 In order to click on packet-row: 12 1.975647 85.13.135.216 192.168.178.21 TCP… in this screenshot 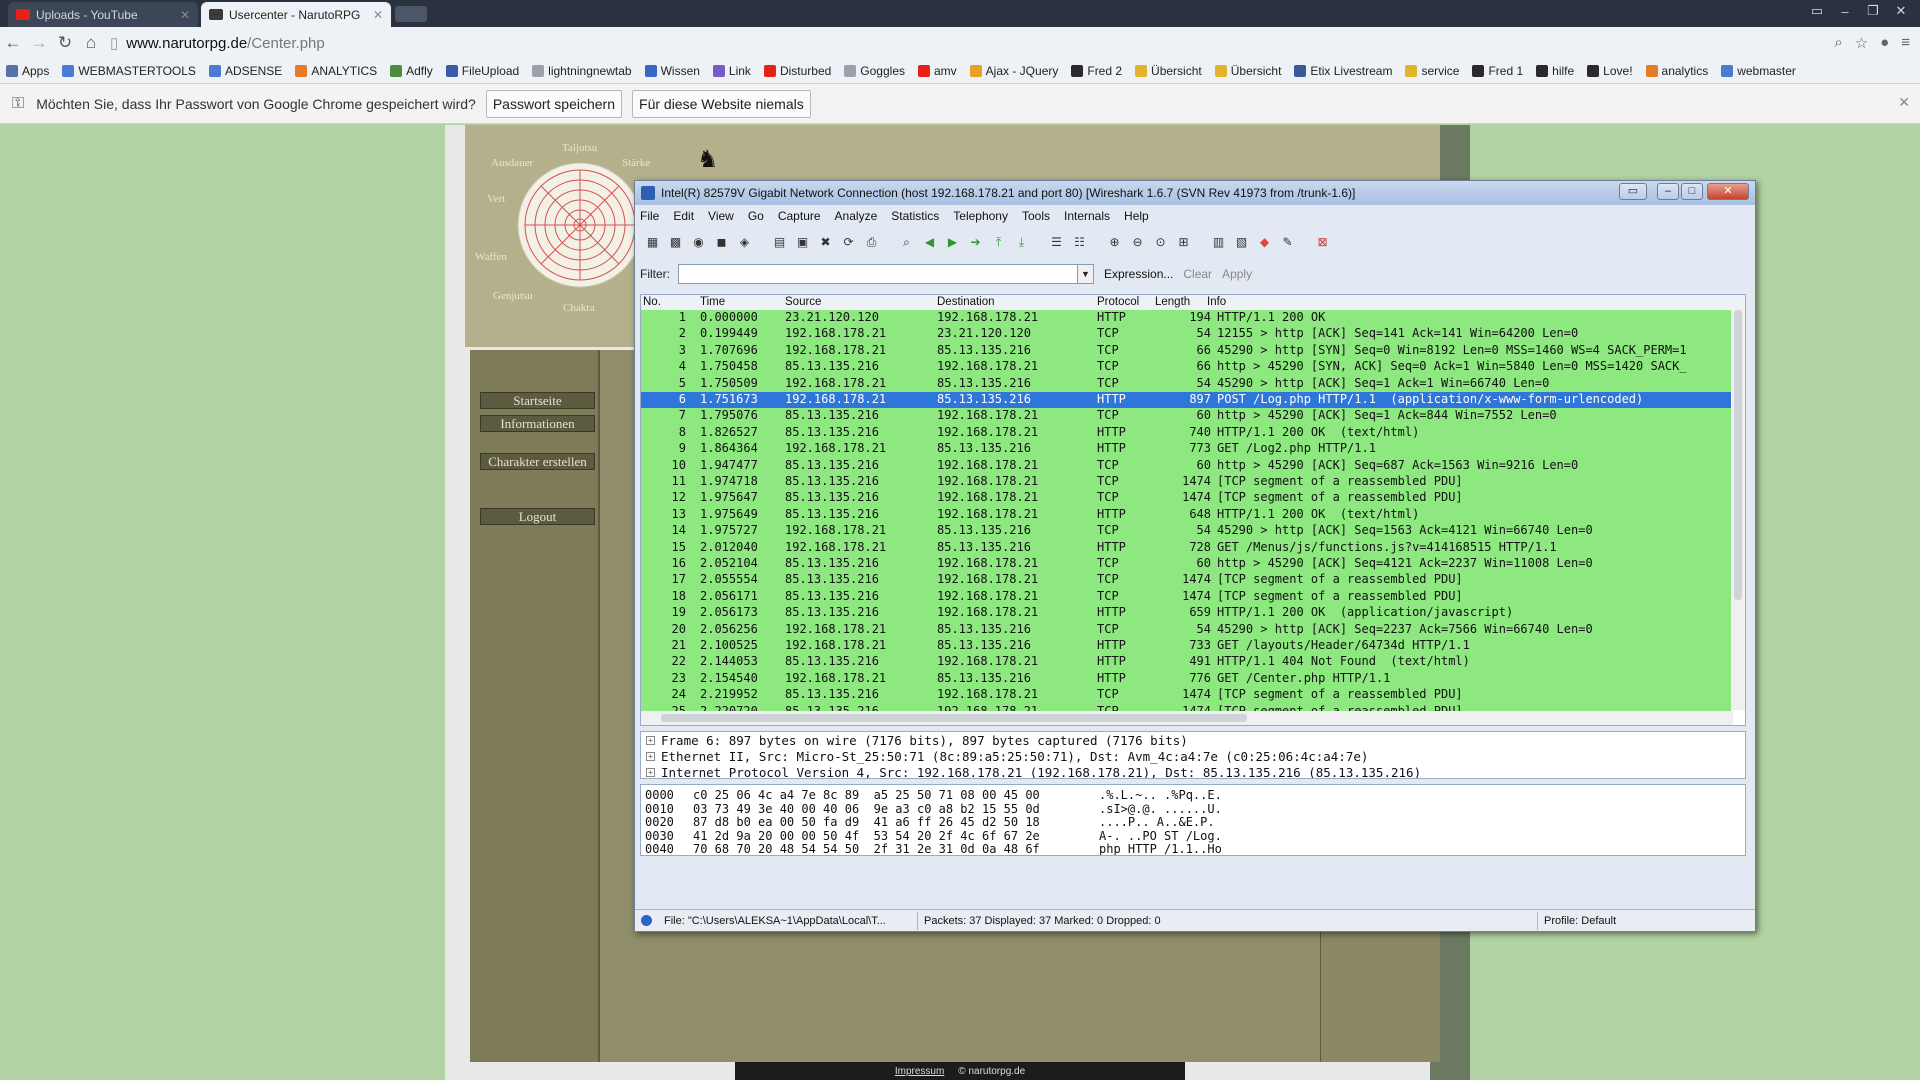, I will do `click(1186, 498)`.